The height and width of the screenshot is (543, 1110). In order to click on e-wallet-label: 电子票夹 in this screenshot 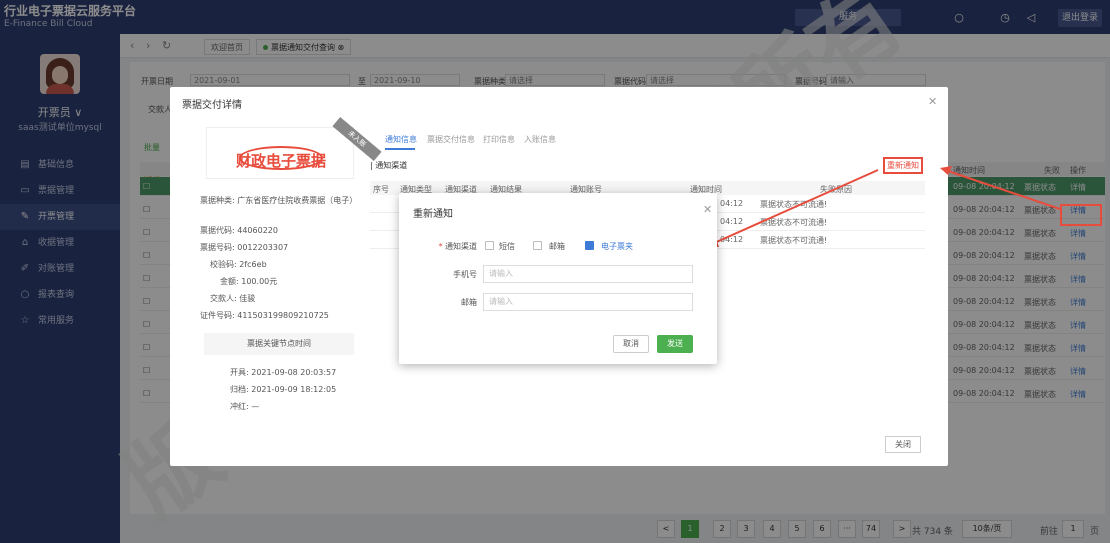, I will do `click(617, 246)`.